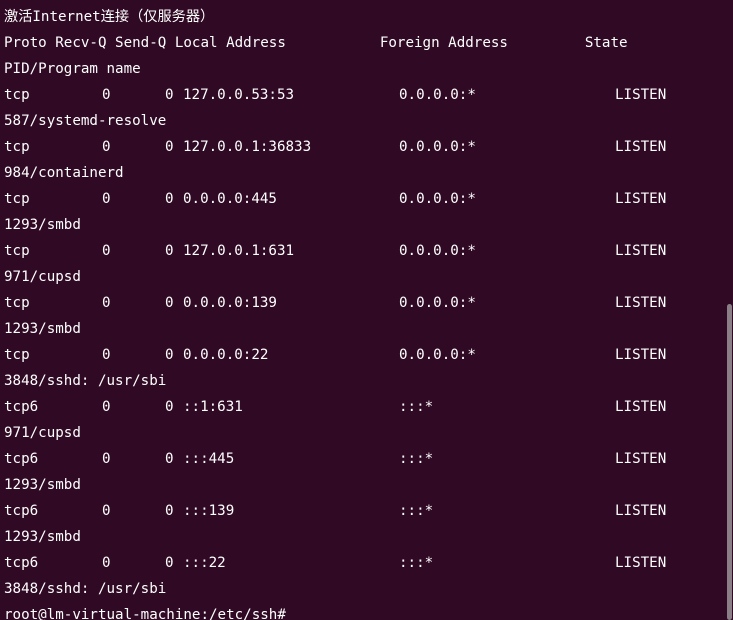  Describe the element at coordinates (239, 251) in the screenshot. I see `cell-local: 127.0.0.1:631` at that location.